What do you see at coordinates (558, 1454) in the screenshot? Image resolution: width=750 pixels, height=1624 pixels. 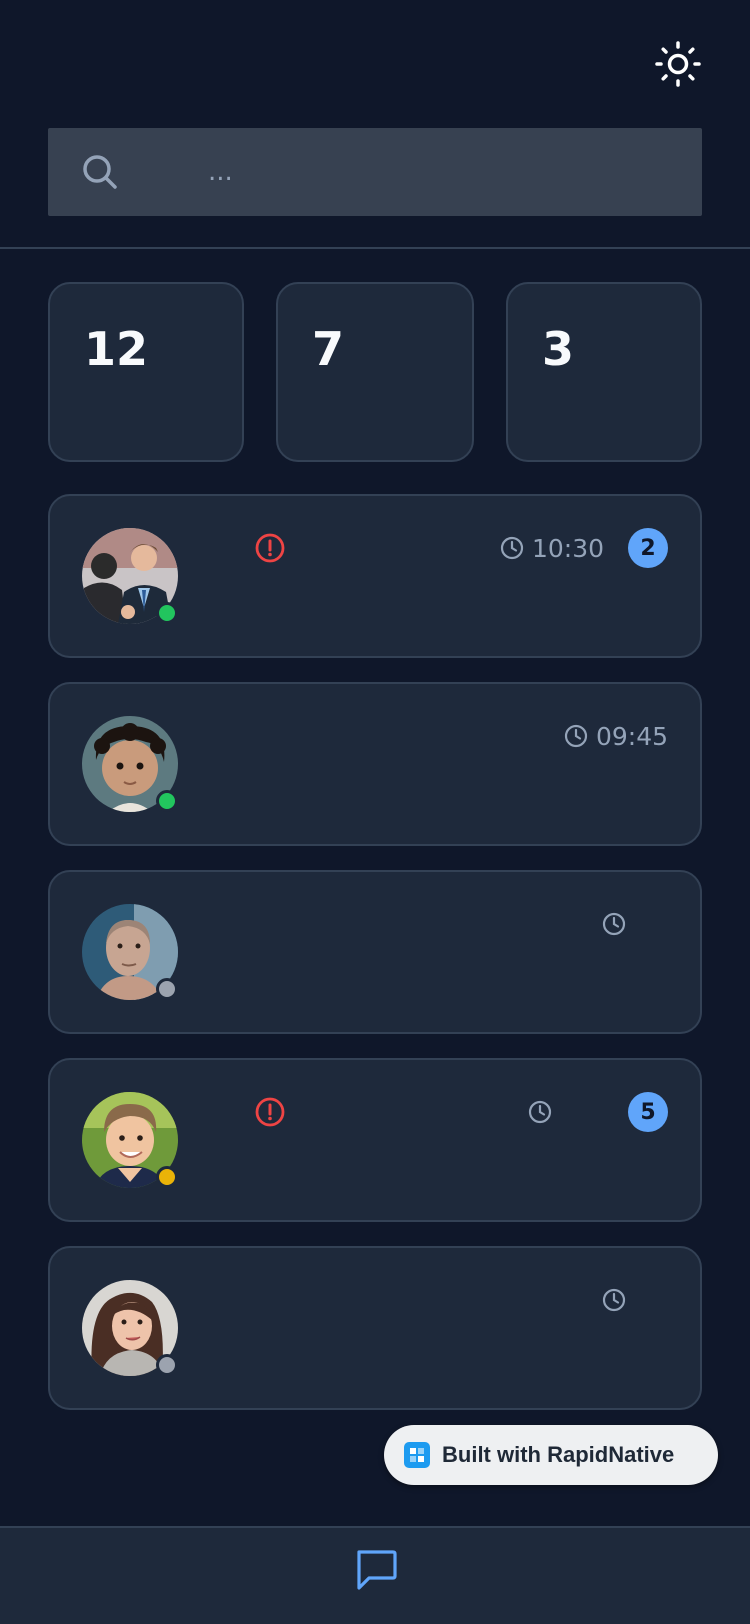 I see `built-with-label: Built with RapidNative` at bounding box center [558, 1454].